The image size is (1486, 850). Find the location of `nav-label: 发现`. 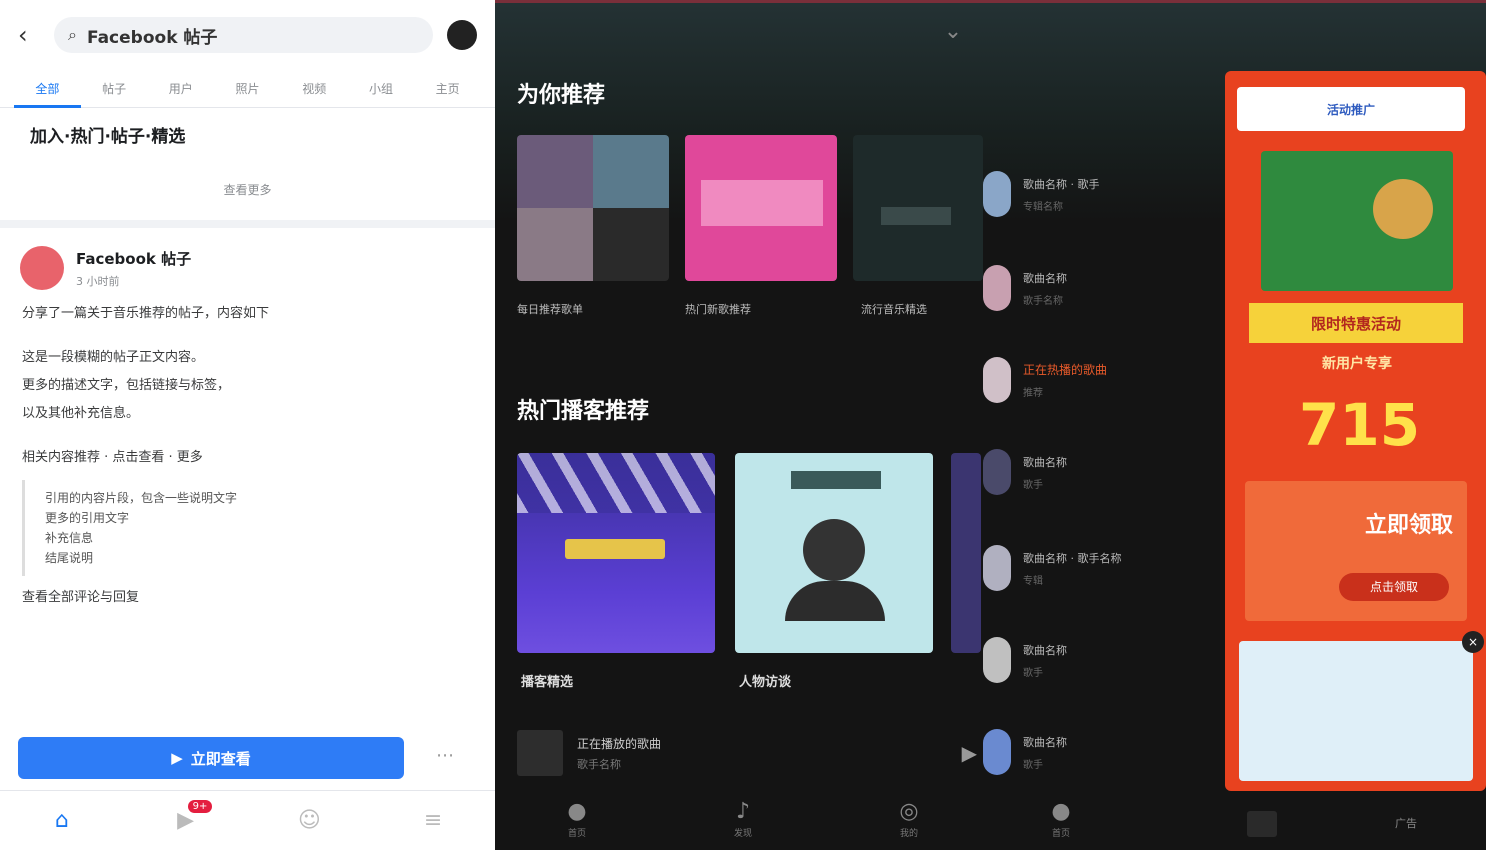

nav-label: 发现 is located at coordinates (742, 834).